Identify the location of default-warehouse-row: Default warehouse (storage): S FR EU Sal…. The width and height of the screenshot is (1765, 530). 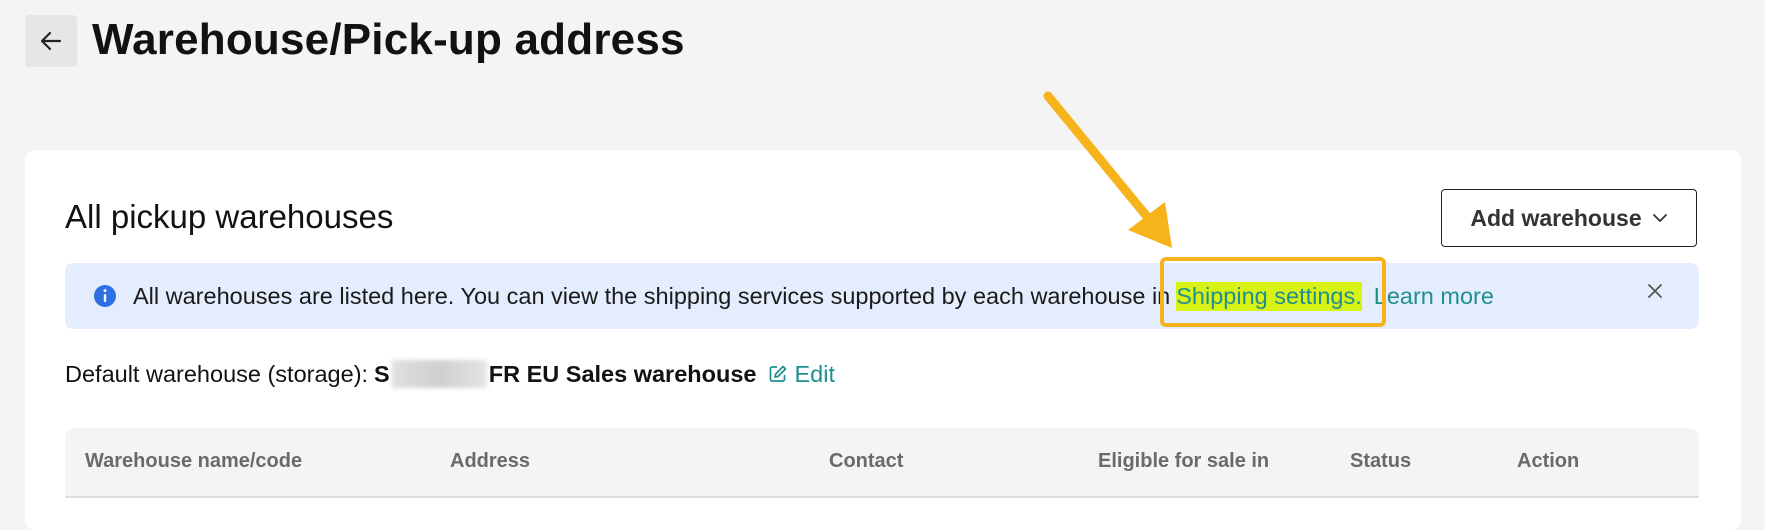
(450, 374).